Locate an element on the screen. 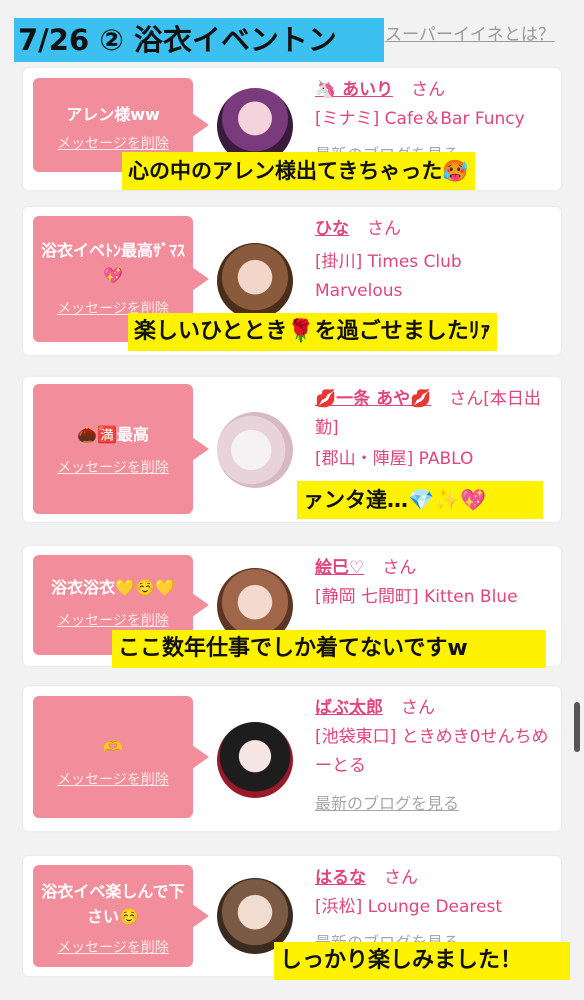 The image size is (584, 1000). message-text: 浴衣イベ楽しんで下さい☺️ is located at coordinates (113, 904).